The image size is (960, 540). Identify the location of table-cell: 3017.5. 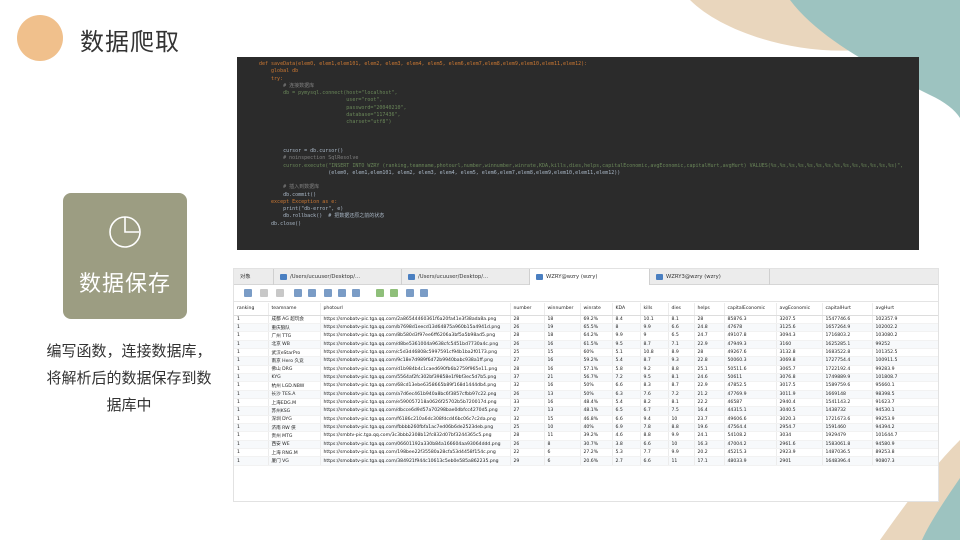
(799, 386).